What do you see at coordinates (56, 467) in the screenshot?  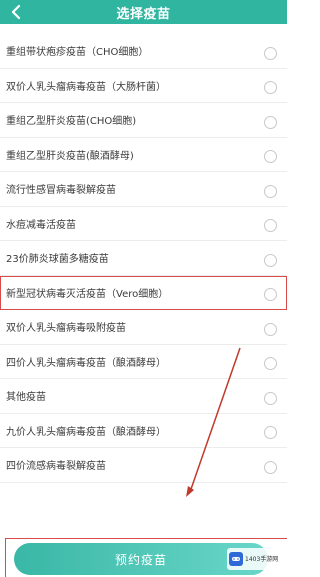 I see `vaccine-option-label: 四价流感病毒裂解疫苗` at bounding box center [56, 467].